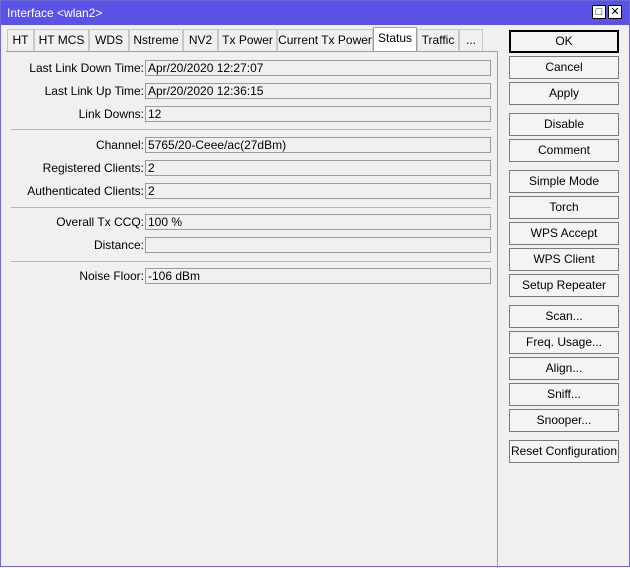 The height and width of the screenshot is (568, 630). Describe the element at coordinates (61, 40) in the screenshot. I see `tab-ht-mcs: HT MCS` at that location.